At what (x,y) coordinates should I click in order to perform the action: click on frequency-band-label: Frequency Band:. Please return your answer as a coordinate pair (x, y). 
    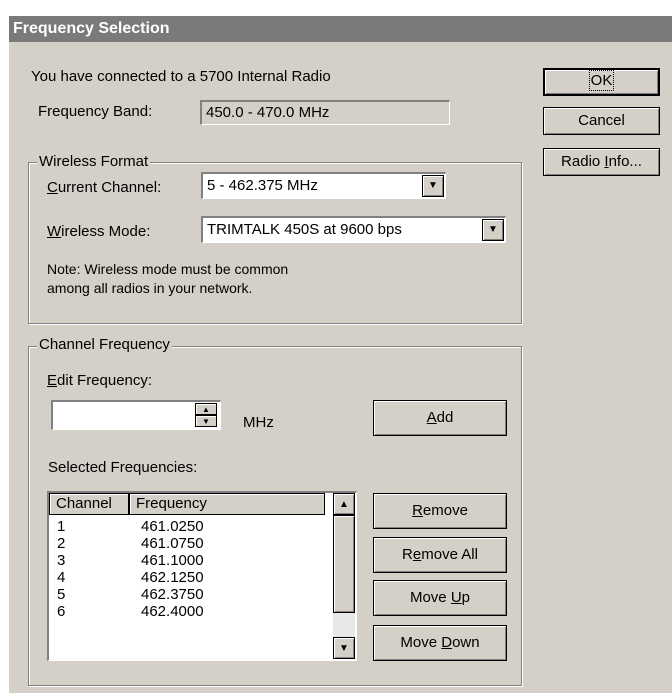
    Looking at the image, I should click on (95, 111).